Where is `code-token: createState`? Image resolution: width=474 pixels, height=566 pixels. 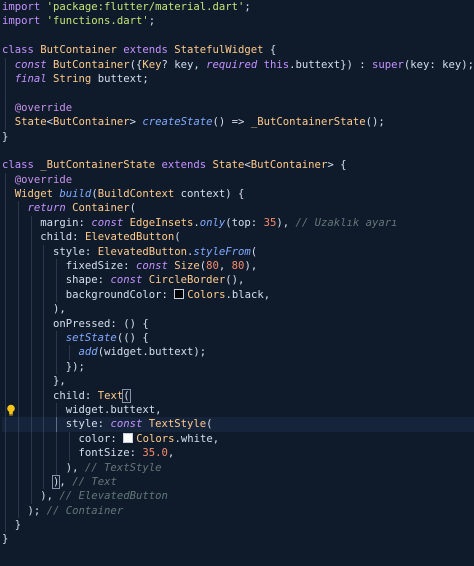 code-token: createState is located at coordinates (177, 122).